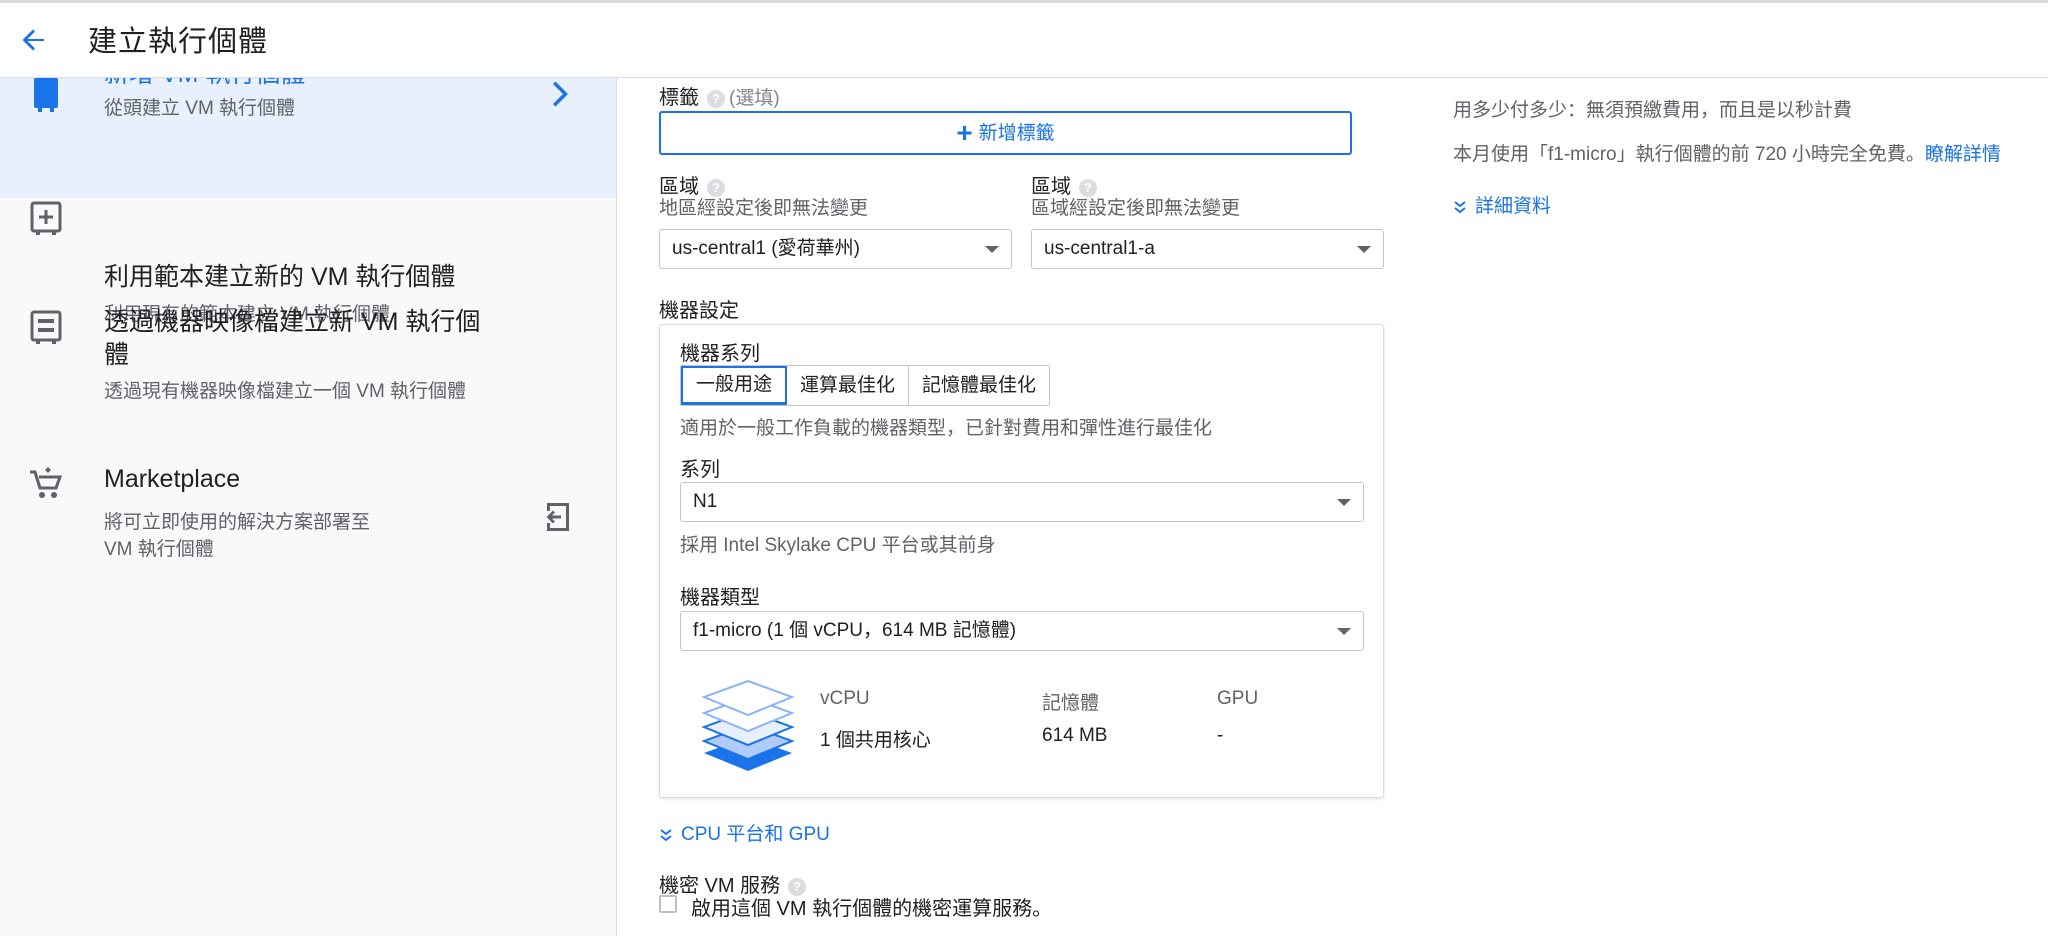 The width and height of the screenshot is (2048, 936). What do you see at coordinates (46, 218) in the screenshot?
I see `template-add-icon` at bounding box center [46, 218].